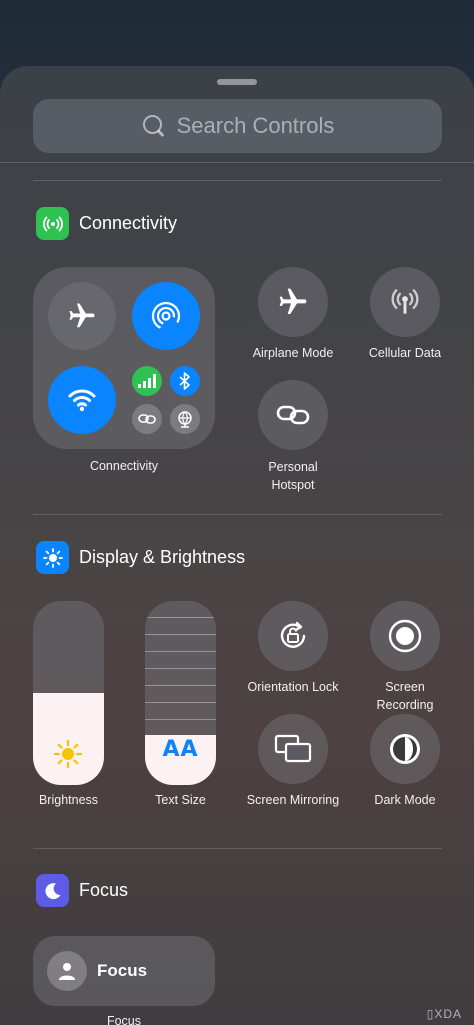 The height and width of the screenshot is (1025, 474). I want to click on section-header-display: Display & Brightness, so click(140, 557).